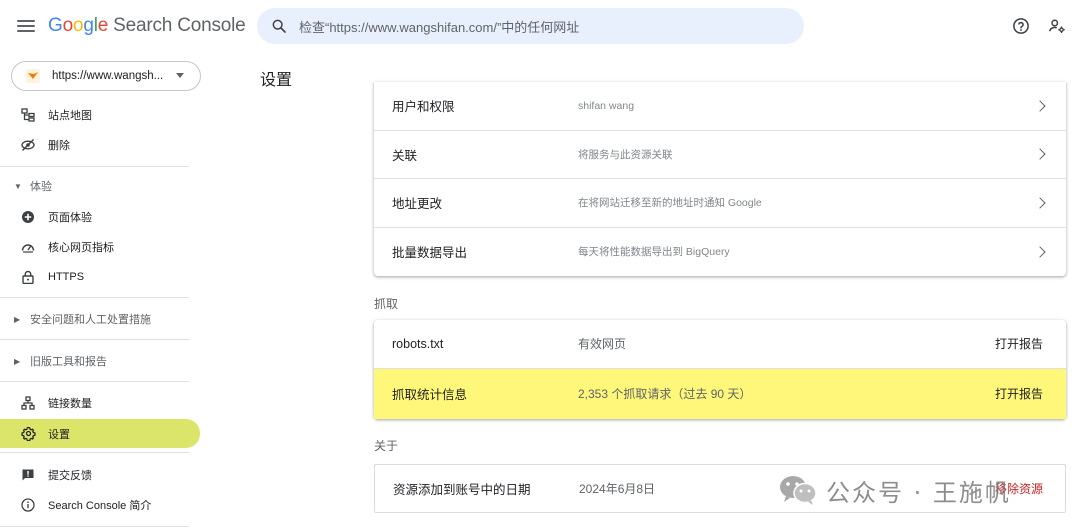 The width and height of the screenshot is (1080, 532). I want to click on sidebar-item-feedback: 提交反馈, so click(100, 475).